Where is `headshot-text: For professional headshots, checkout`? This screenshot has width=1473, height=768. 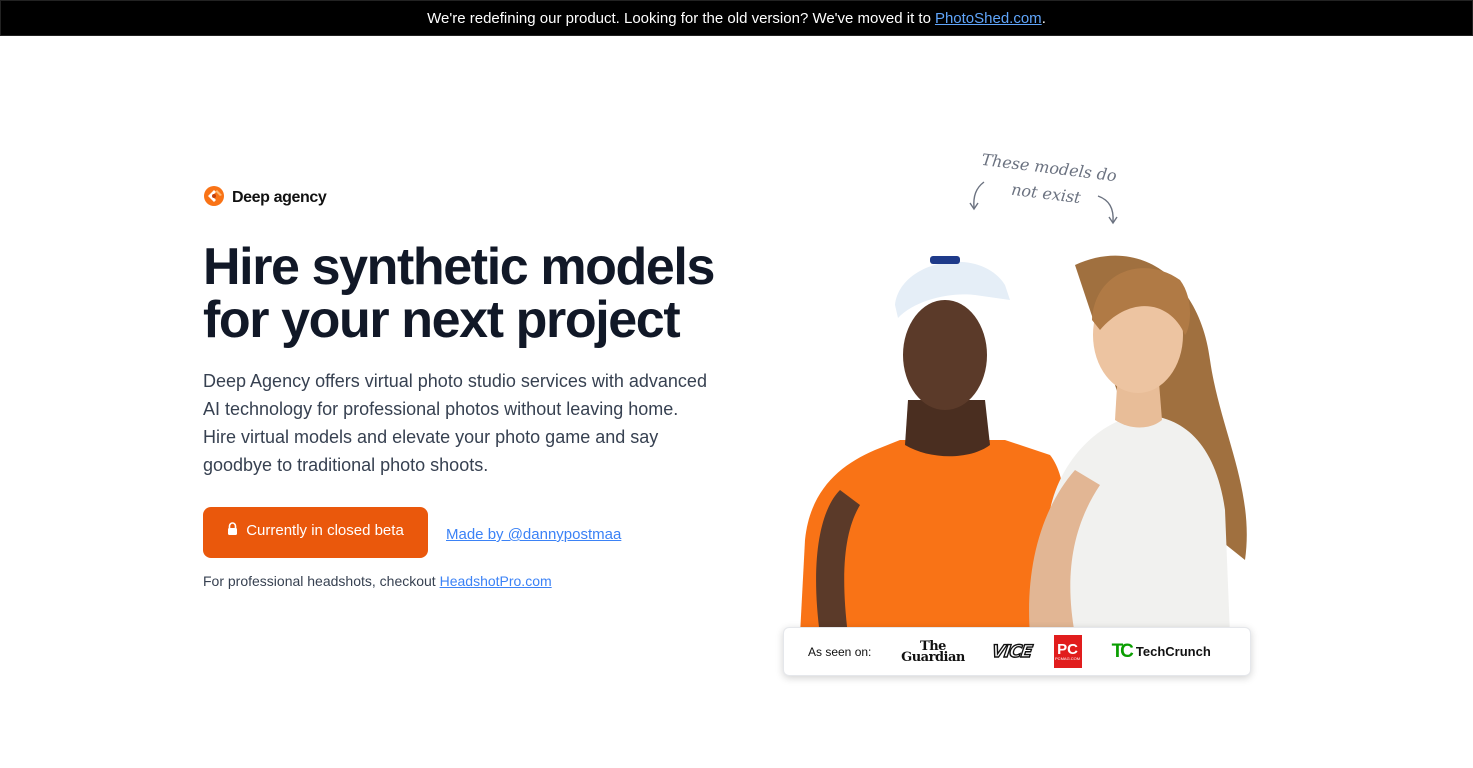 headshot-text: For professional headshots, checkout is located at coordinates (319, 581).